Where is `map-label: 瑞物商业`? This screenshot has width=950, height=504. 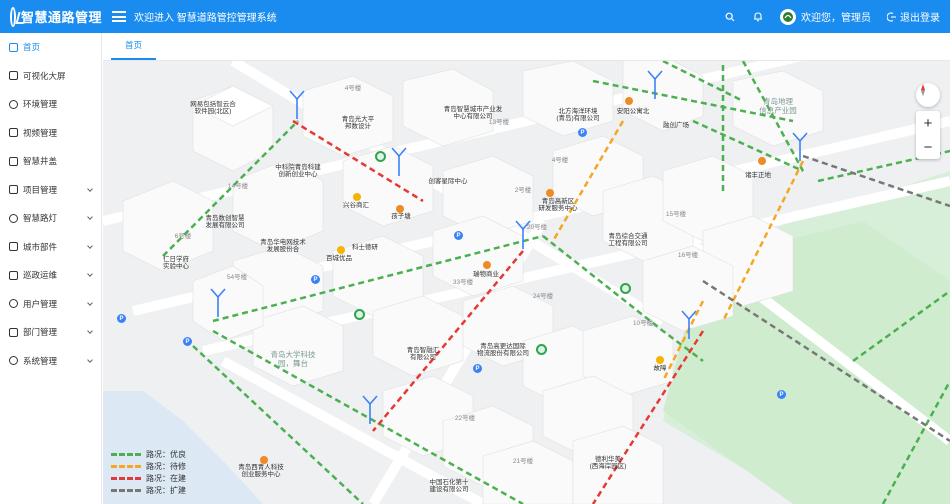
map-label: 瑞物商业 is located at coordinates (486, 274).